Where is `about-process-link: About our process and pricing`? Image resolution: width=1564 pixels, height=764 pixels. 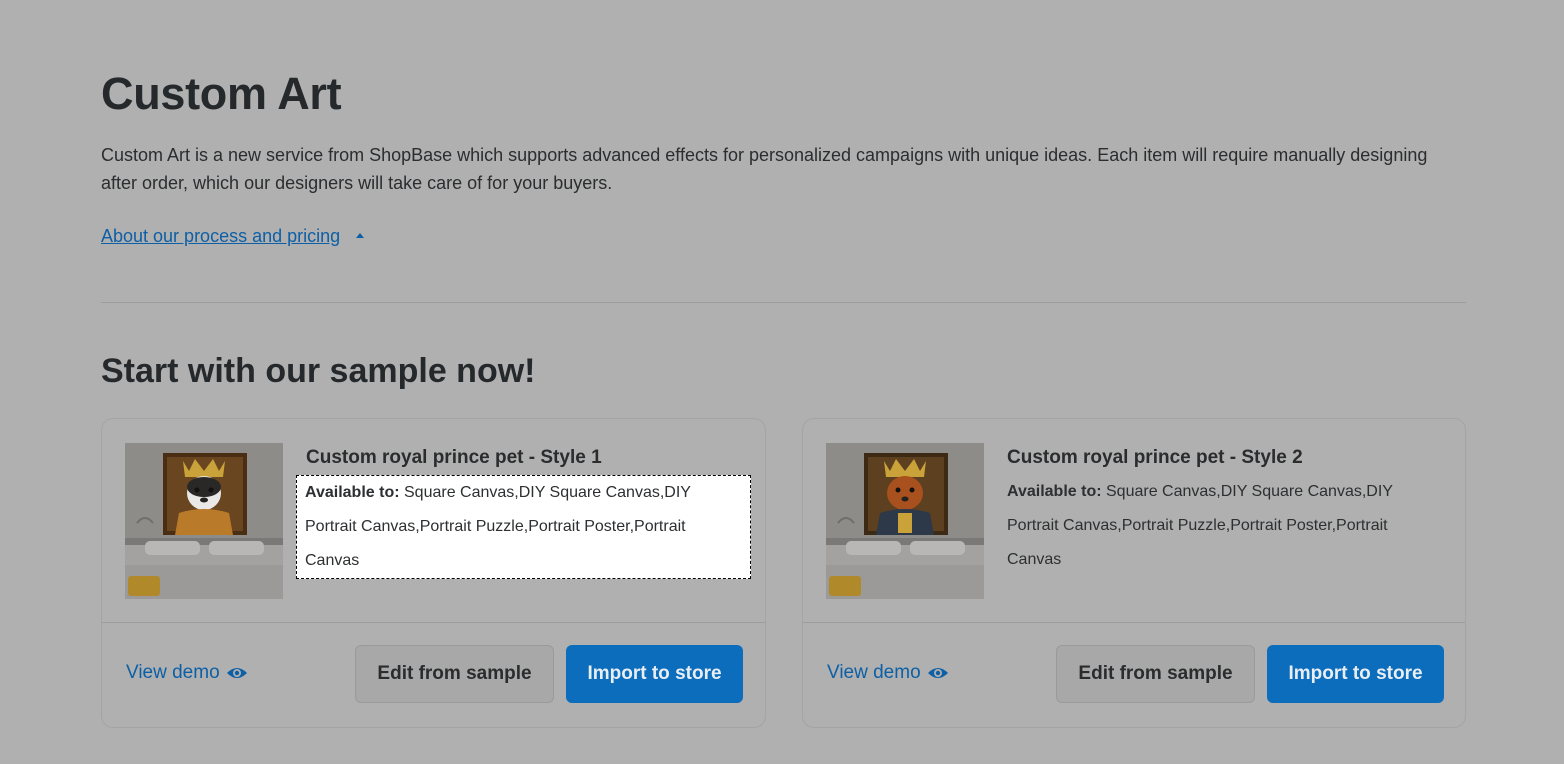
about-process-link: About our process and pricing is located at coordinates (233, 236).